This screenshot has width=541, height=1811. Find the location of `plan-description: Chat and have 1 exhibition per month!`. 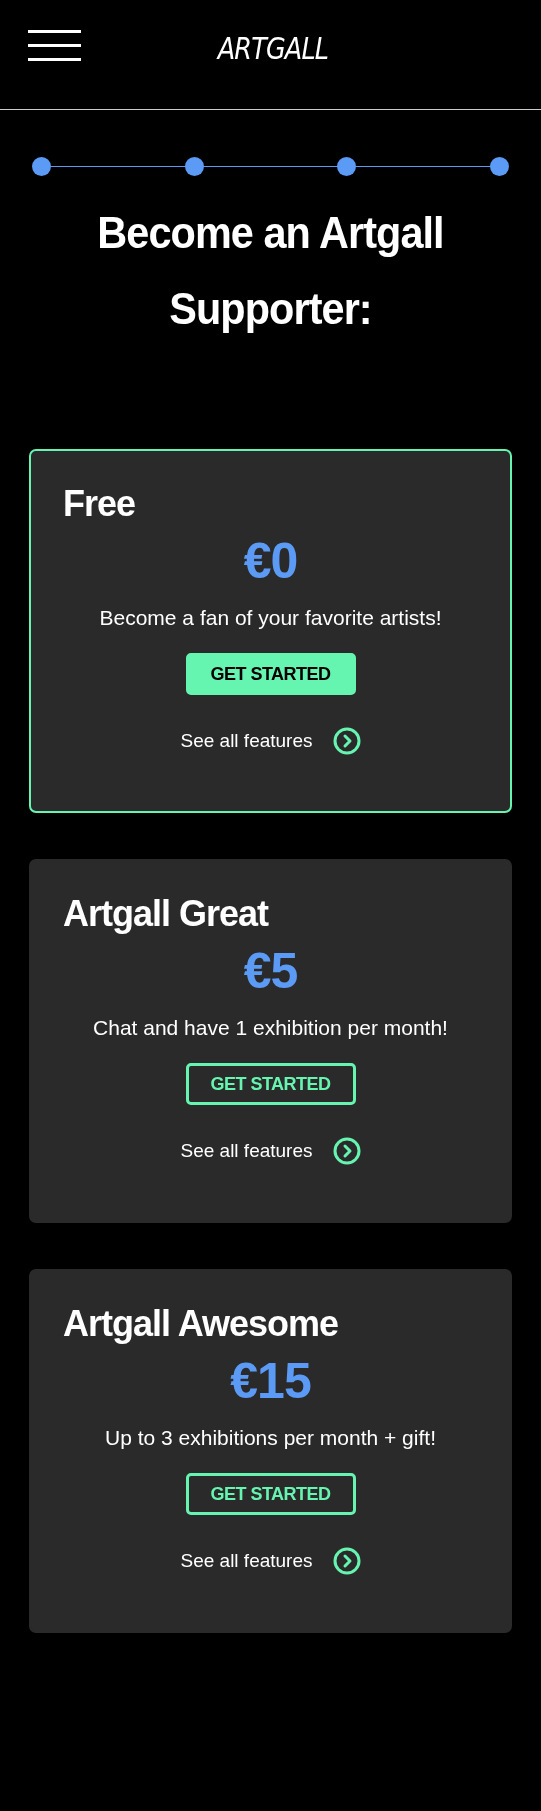

plan-description: Chat and have 1 exhibition per month! is located at coordinates (270, 1028).